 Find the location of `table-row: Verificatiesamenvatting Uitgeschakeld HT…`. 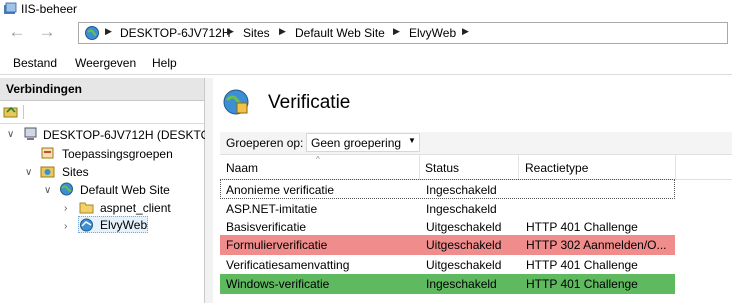

table-row: Verificatiesamenvatting Uitgeschakeld HT… is located at coordinates (447, 265).